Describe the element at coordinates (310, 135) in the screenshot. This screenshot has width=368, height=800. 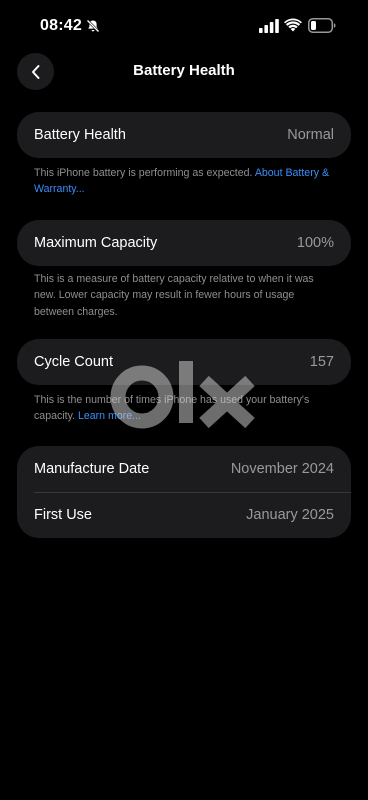
I see `battery-health-value: Normal` at that location.